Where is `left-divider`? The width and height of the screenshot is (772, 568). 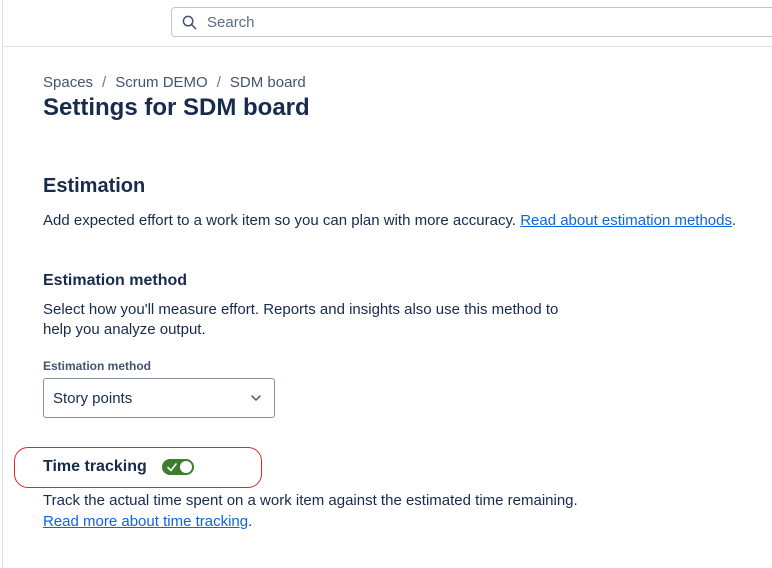
left-divider is located at coordinates (2, 284).